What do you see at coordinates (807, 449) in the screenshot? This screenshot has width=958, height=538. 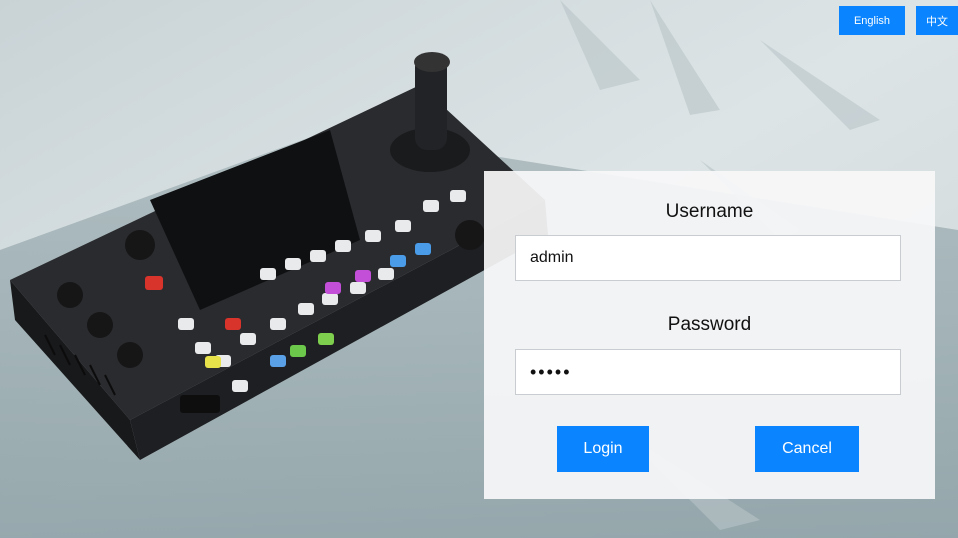 I see `cancel-button: Cancel` at bounding box center [807, 449].